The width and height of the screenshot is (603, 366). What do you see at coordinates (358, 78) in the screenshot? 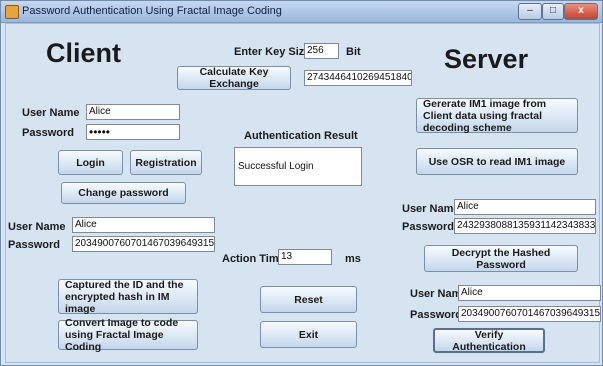
I see `key-exchange-result: 27434464102694518401` at bounding box center [358, 78].